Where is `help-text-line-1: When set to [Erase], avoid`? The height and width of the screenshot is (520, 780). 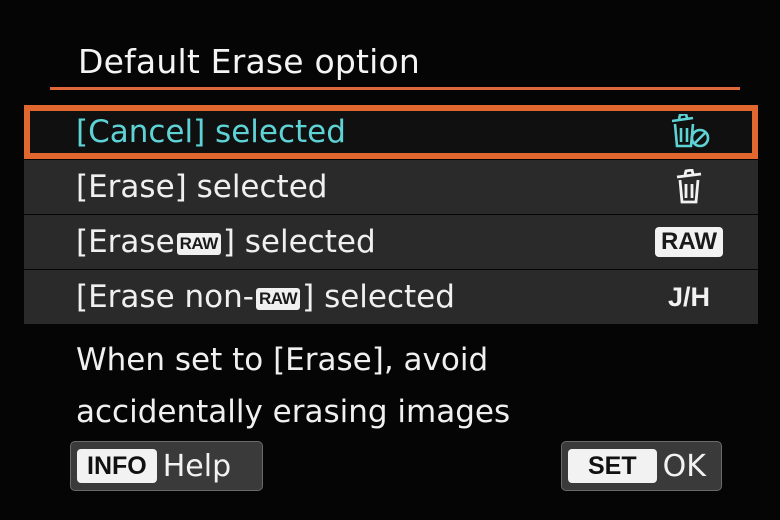 help-text-line-1: When set to [Erase], avoid is located at coordinates (282, 360).